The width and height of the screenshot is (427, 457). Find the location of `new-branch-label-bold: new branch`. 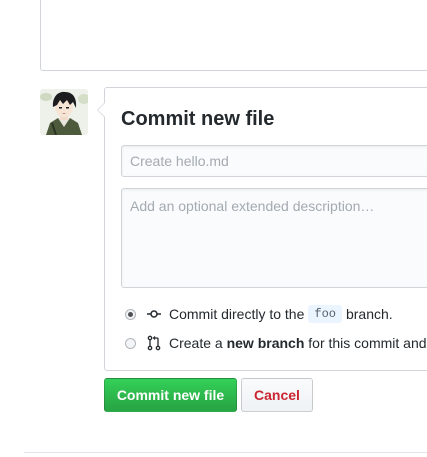

new-branch-label-bold: new branch is located at coordinates (265, 343).